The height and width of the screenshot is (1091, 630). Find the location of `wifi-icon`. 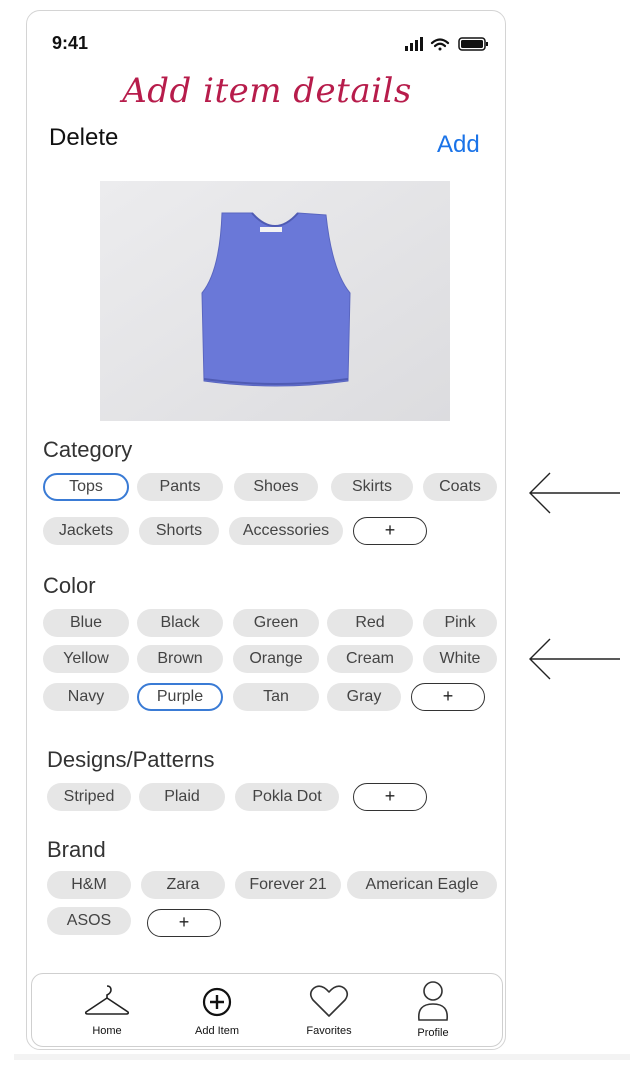

wifi-icon is located at coordinates (440, 44).